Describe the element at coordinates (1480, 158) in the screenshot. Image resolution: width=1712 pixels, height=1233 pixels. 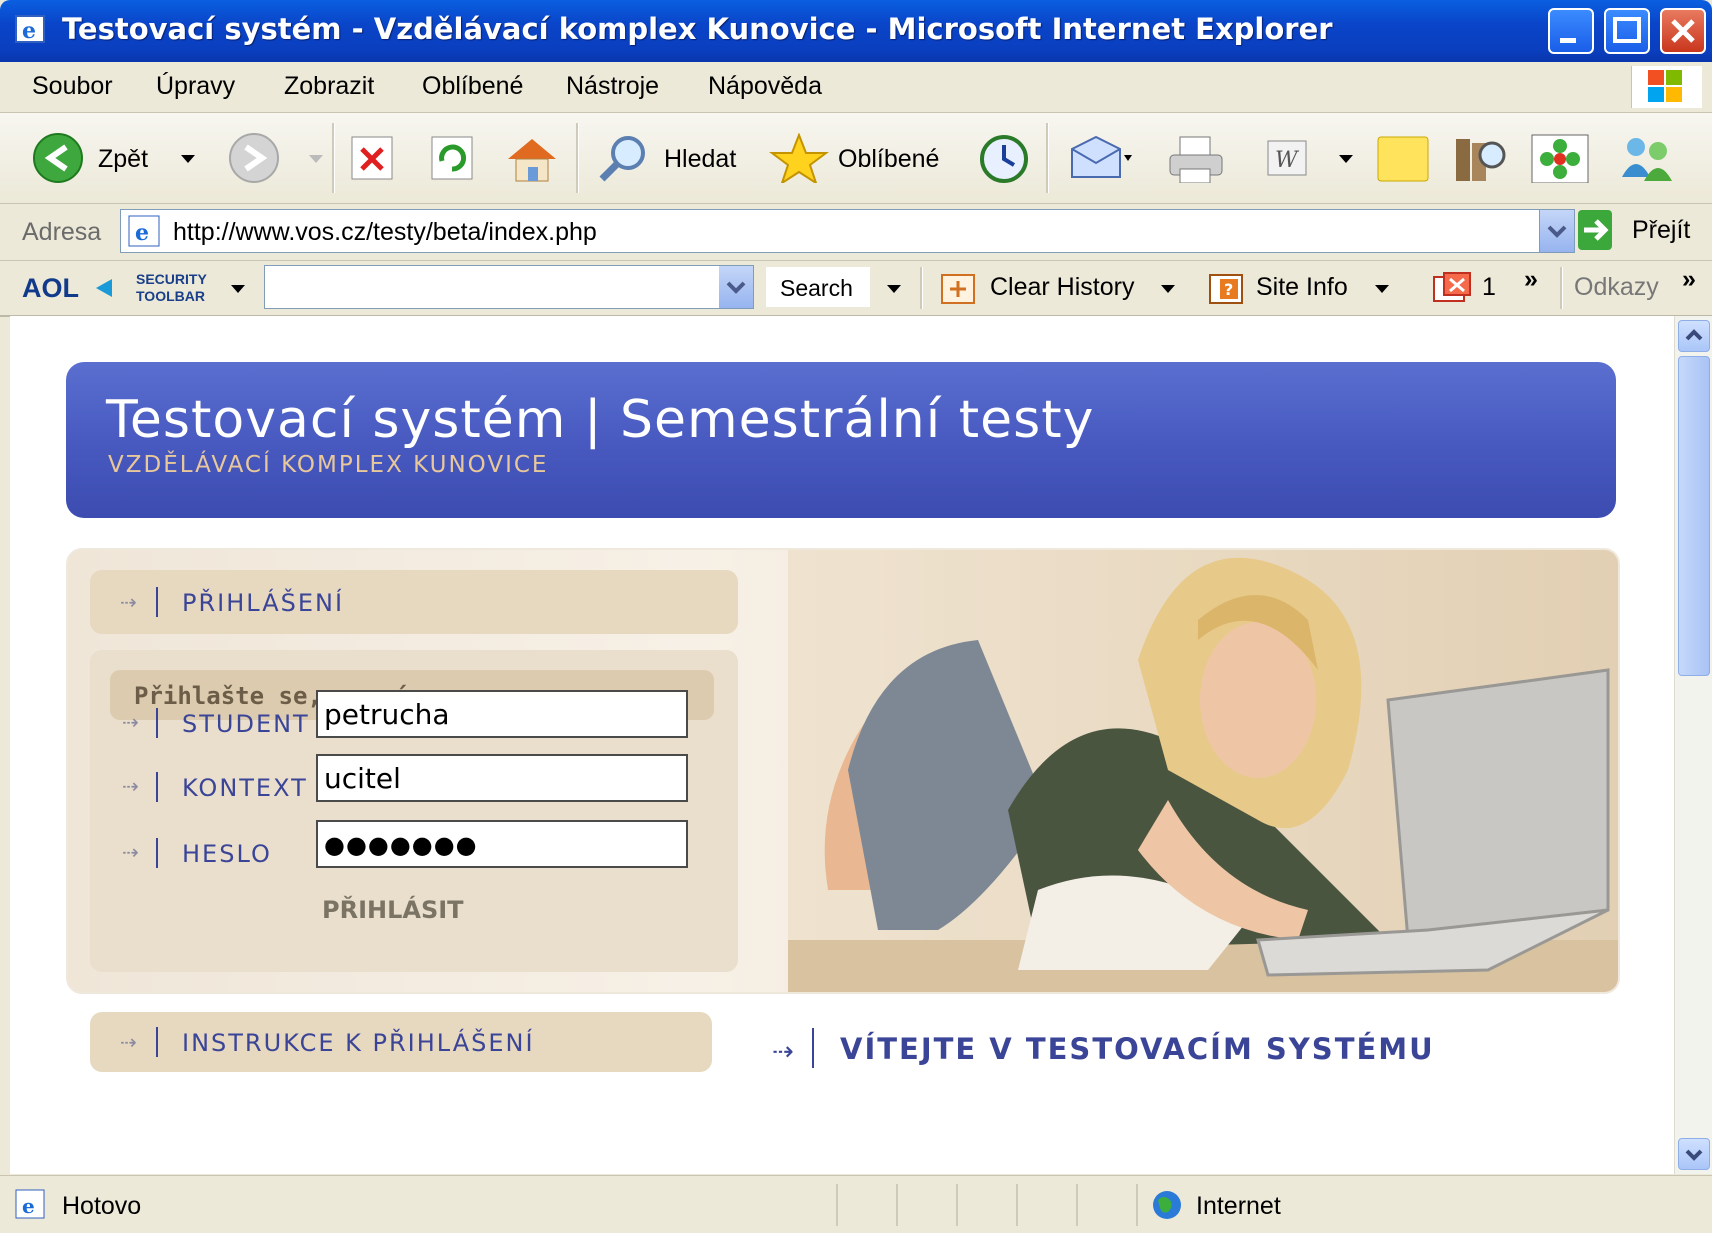
I see `research-icon` at that location.